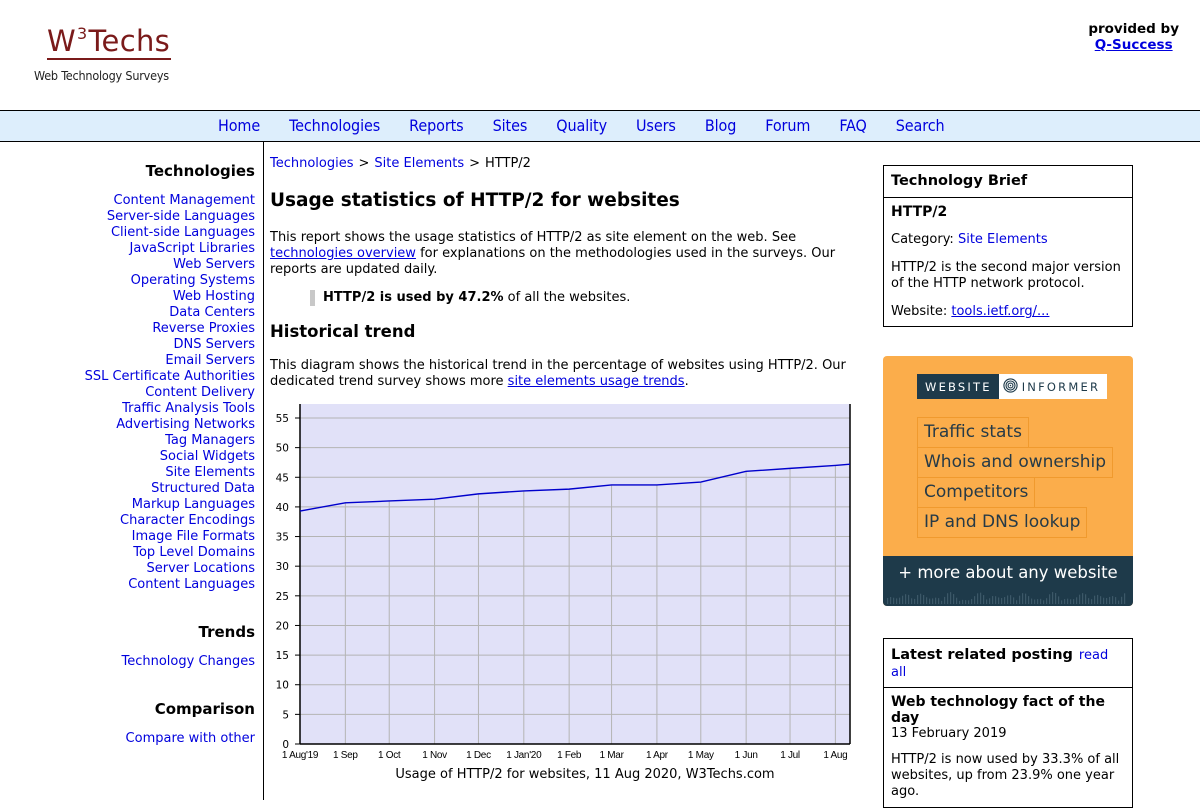 This screenshot has height=808, width=1200. What do you see at coordinates (170, 553) in the screenshot?
I see `sidebar-item-top-level-domains: Top Level Domains` at bounding box center [170, 553].